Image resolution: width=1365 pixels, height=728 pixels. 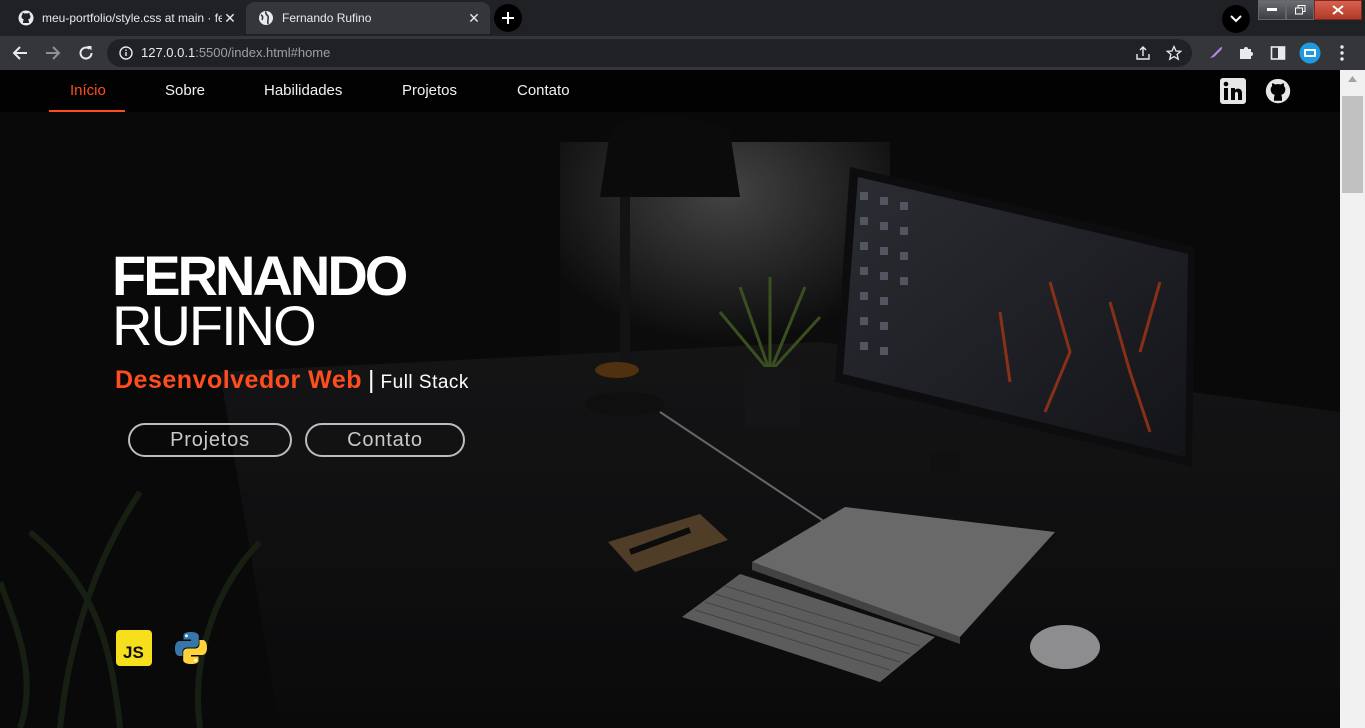 What do you see at coordinates (53, 53) in the screenshot?
I see `forward-arrow-icon` at bounding box center [53, 53].